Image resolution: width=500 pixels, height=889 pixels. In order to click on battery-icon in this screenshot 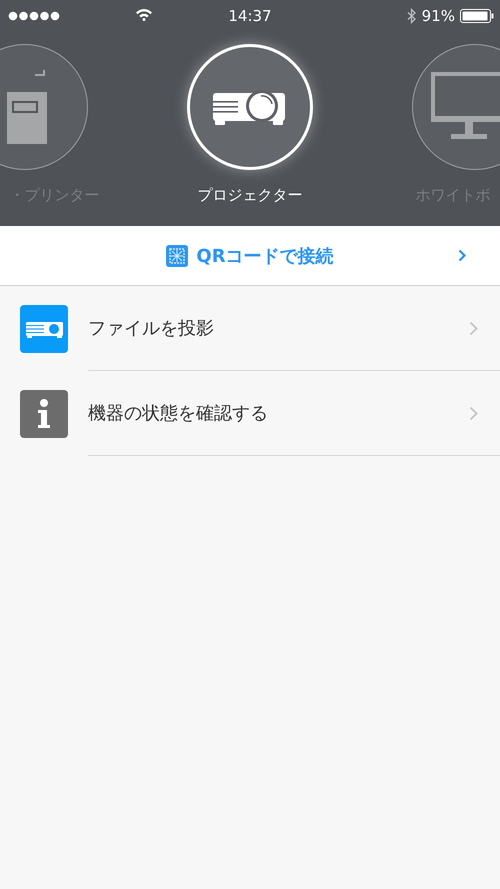, I will do `click(477, 16)`.